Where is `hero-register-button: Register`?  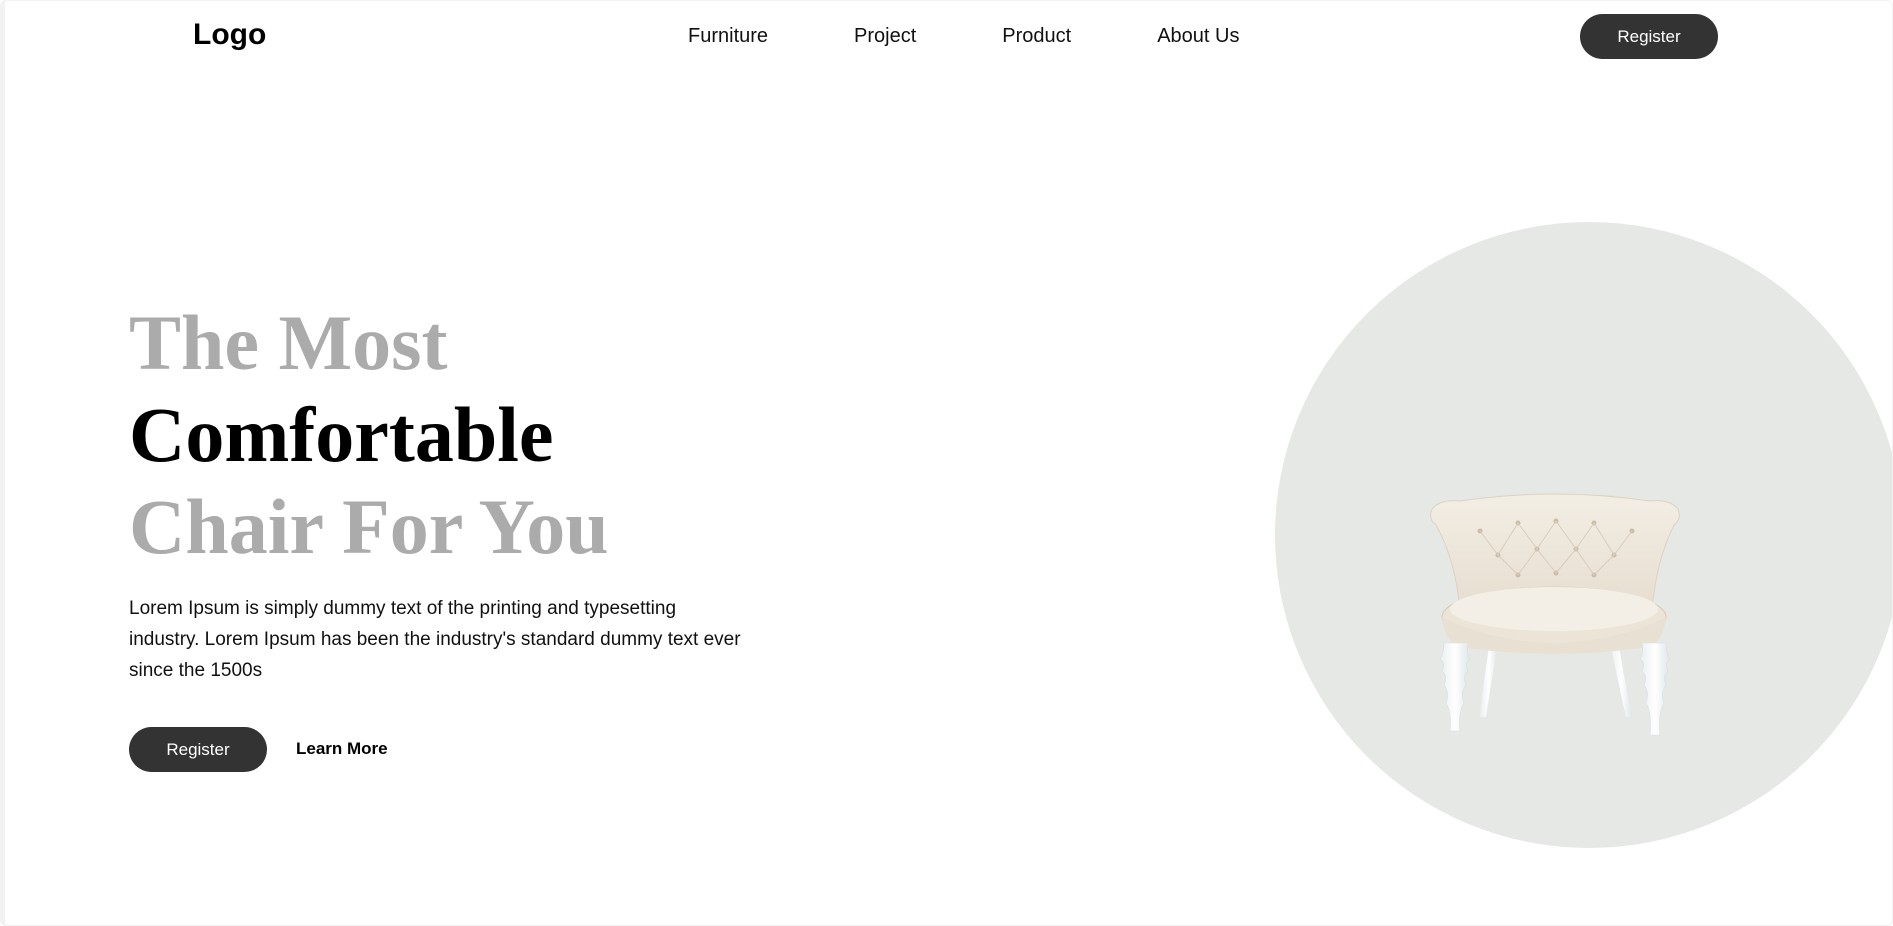
hero-register-button: Register is located at coordinates (198, 749).